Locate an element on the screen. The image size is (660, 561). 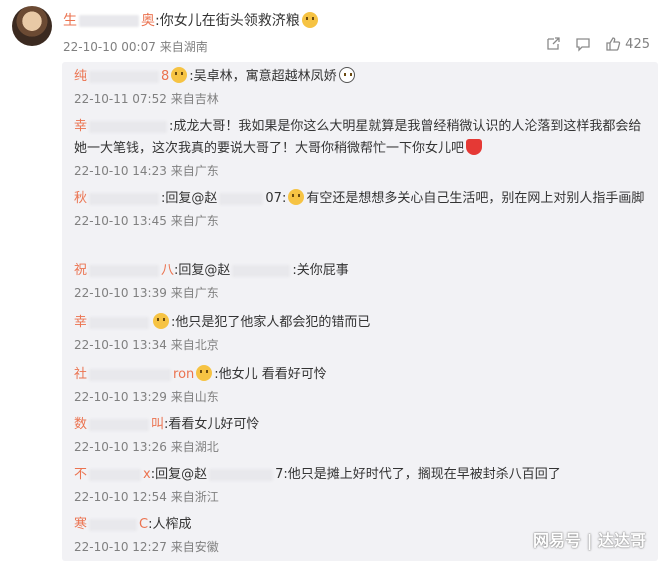
comment-post: 生奥:你女儿在街头领救济粮 22-10-10 00:07 来自湖南 425 is located at coordinates (330, 29).